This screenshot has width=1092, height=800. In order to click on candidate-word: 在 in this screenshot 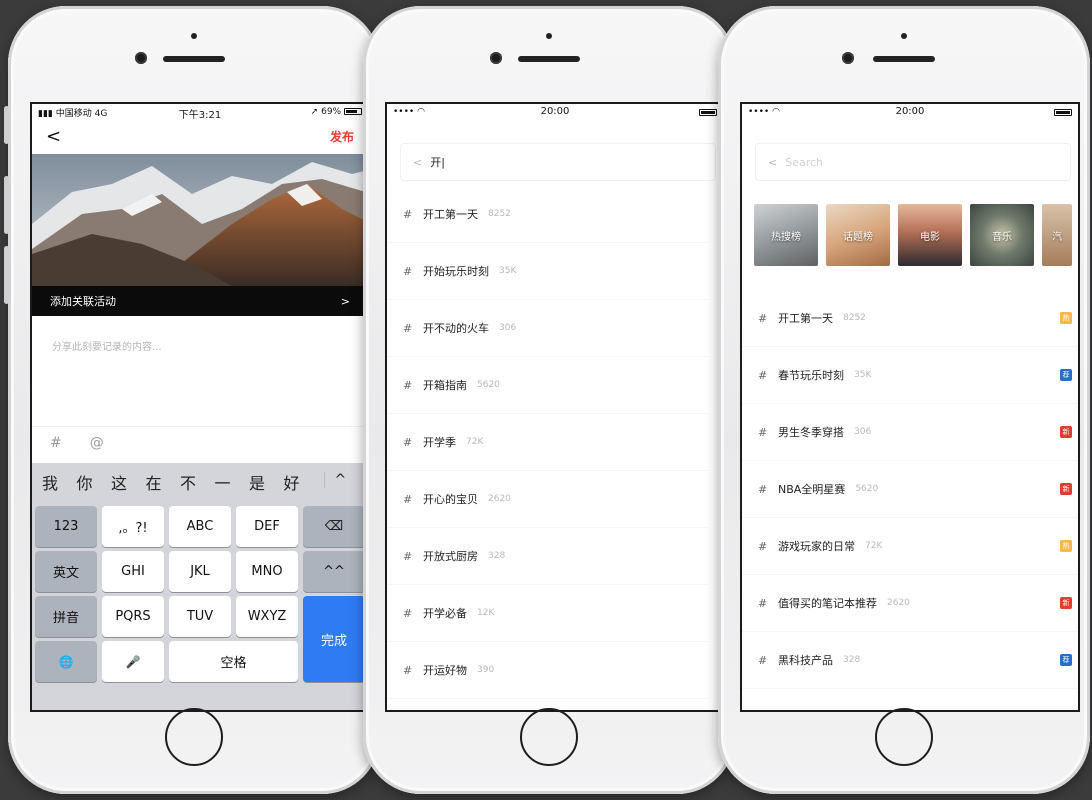, I will do `click(163, 482)`.